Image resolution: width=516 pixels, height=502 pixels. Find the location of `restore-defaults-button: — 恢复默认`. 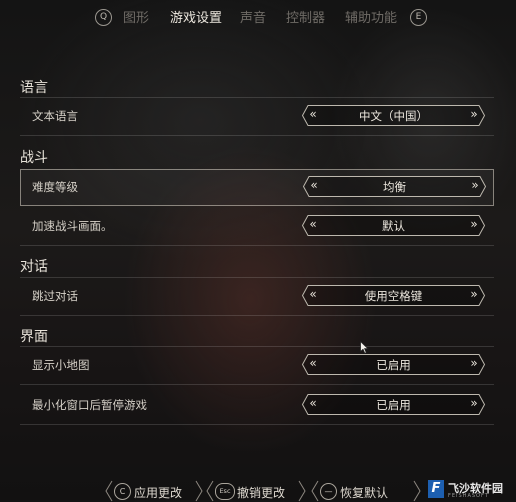

restore-defaults-button: — 恢复默认 is located at coordinates (366, 491).